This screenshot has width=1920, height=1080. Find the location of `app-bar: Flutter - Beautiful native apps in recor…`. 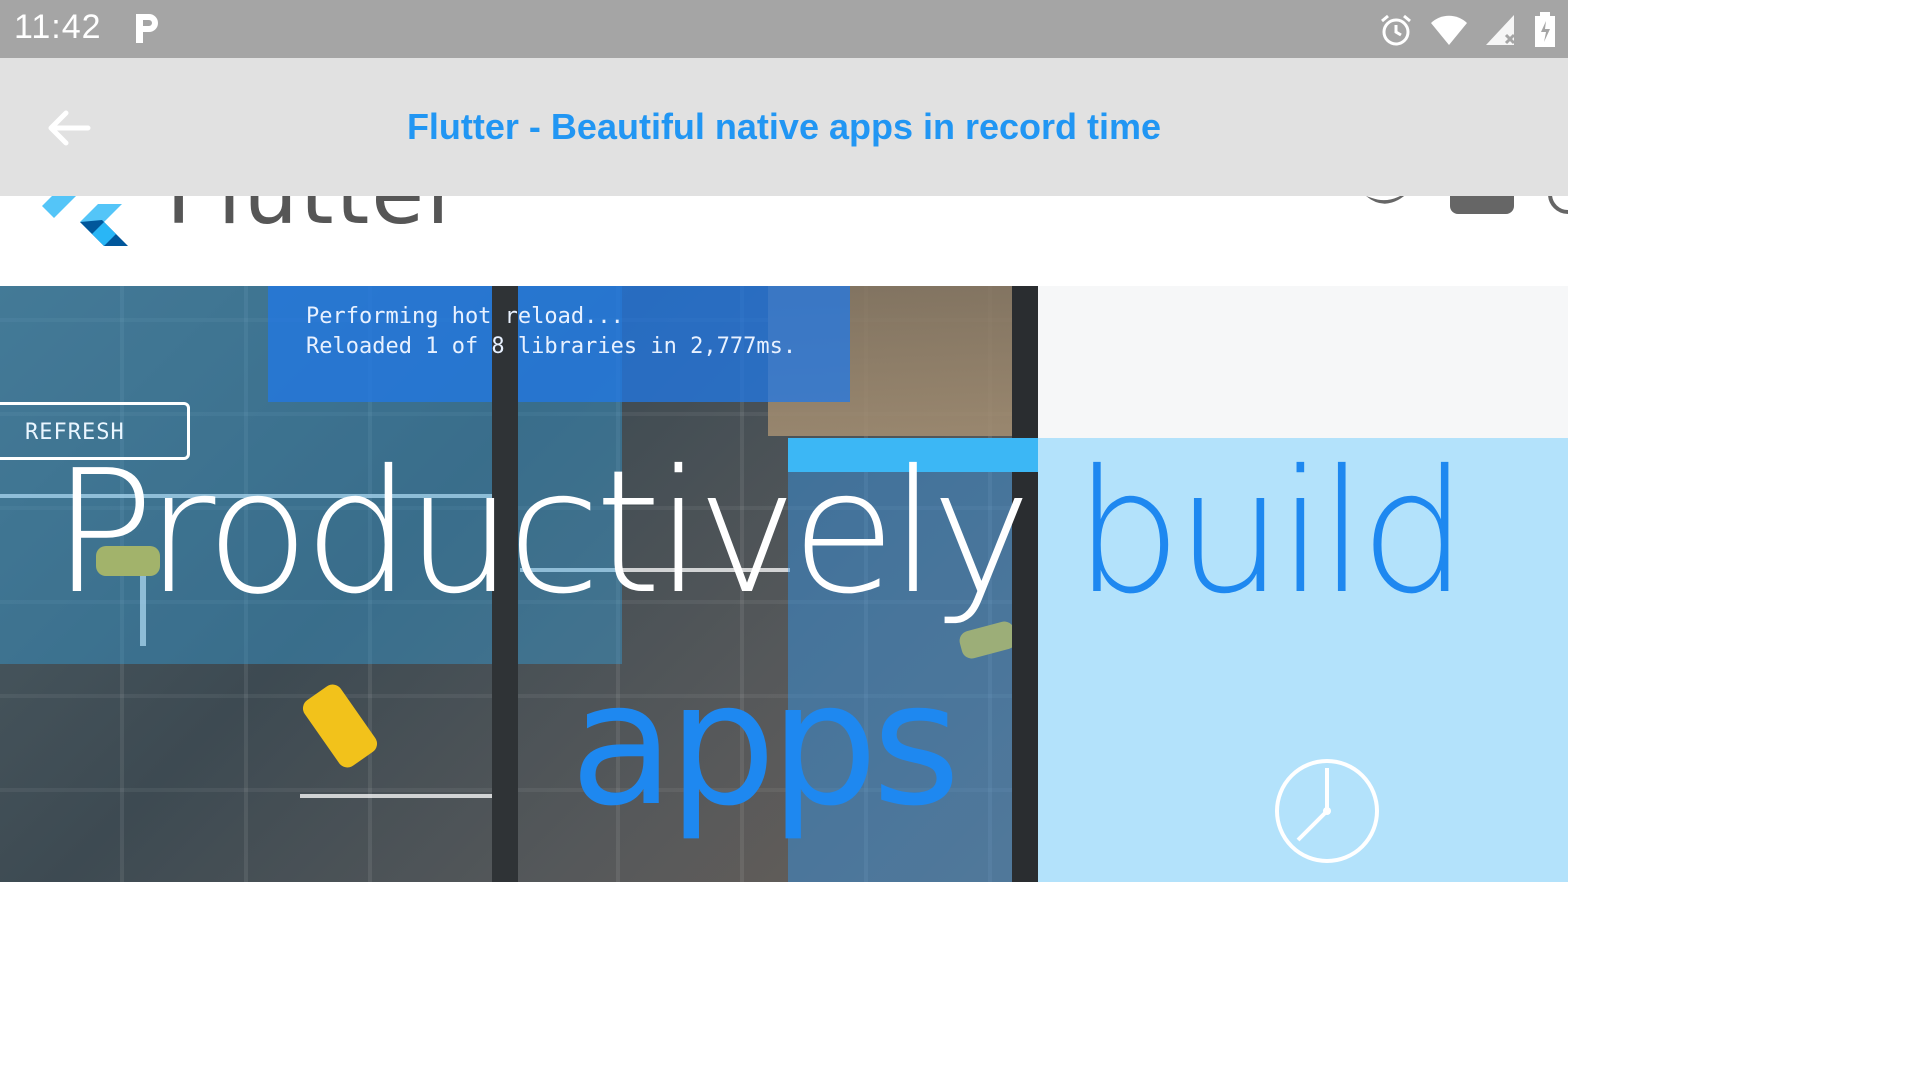

app-bar: Flutter - Beautiful native apps in recor… is located at coordinates (784, 127).